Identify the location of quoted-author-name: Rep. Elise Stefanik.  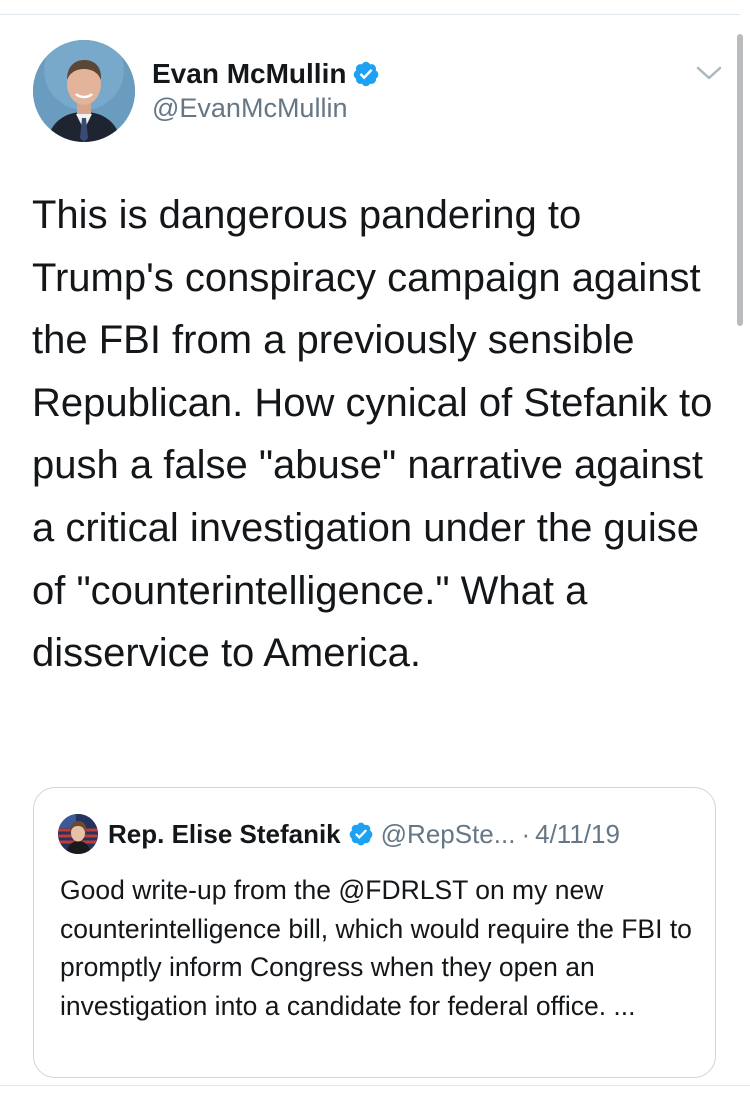
(224, 833).